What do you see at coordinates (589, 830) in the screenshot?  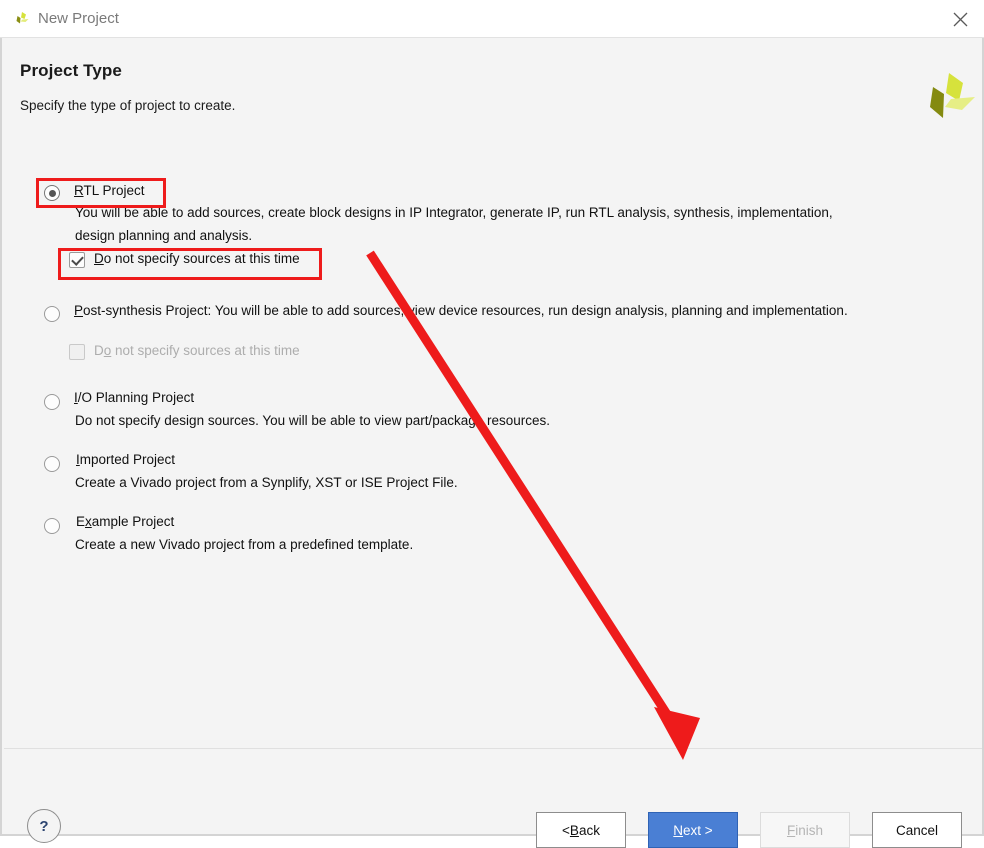 I see `back-button-post: ack` at bounding box center [589, 830].